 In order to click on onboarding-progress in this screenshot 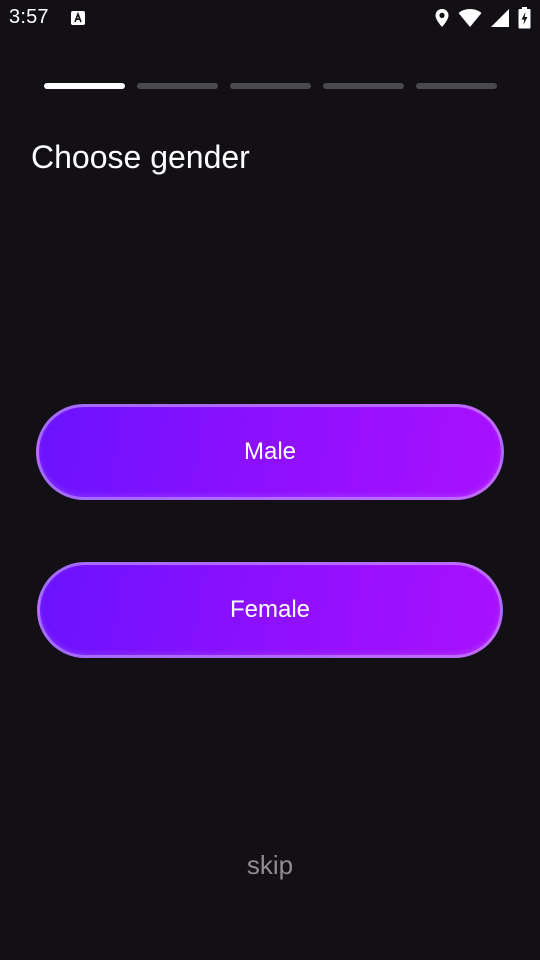, I will do `click(270, 87)`.